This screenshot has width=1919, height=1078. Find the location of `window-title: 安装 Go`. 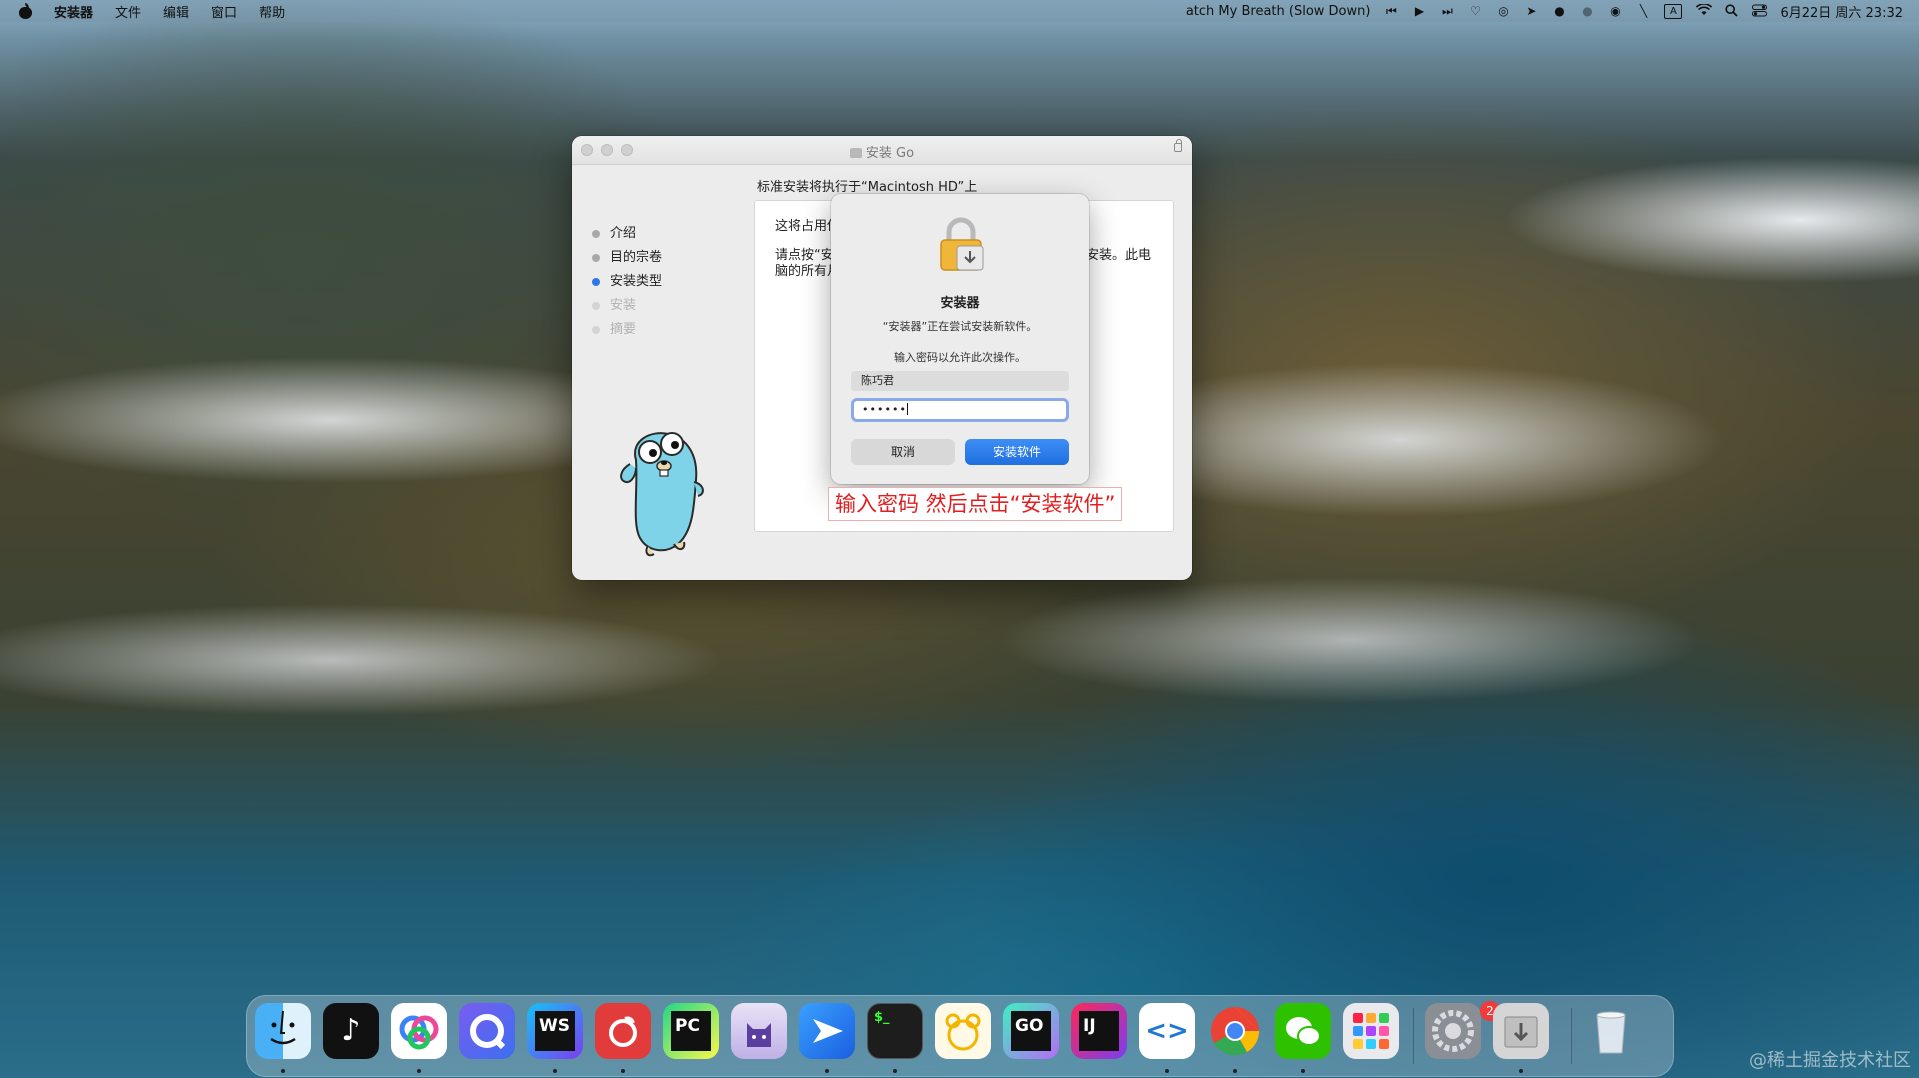

window-title: 安装 Go is located at coordinates (882, 151).